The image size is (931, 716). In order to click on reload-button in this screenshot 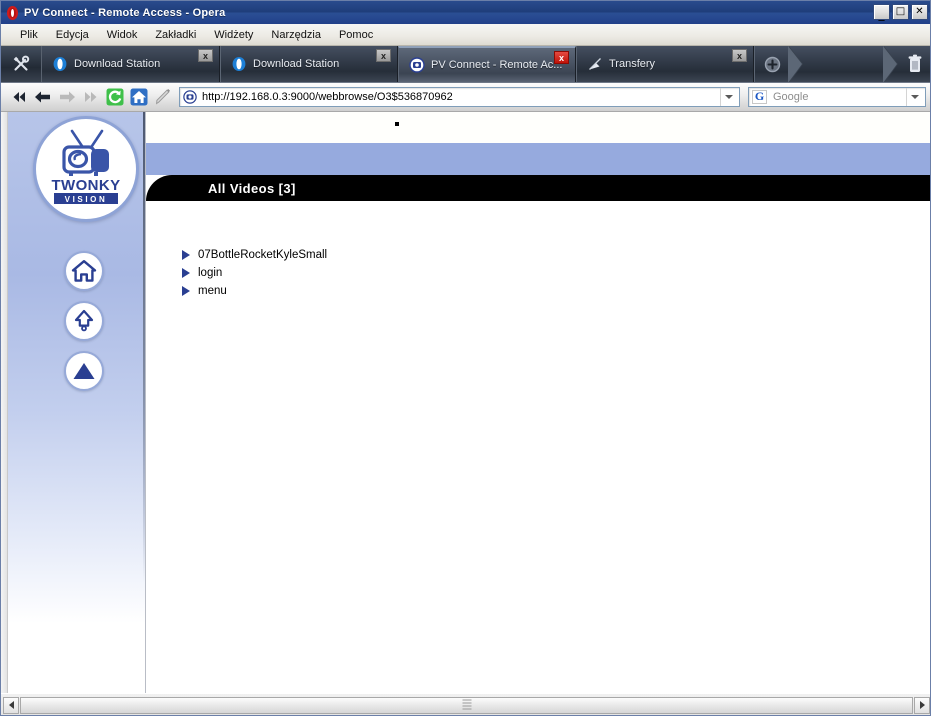, I will do `click(115, 97)`.